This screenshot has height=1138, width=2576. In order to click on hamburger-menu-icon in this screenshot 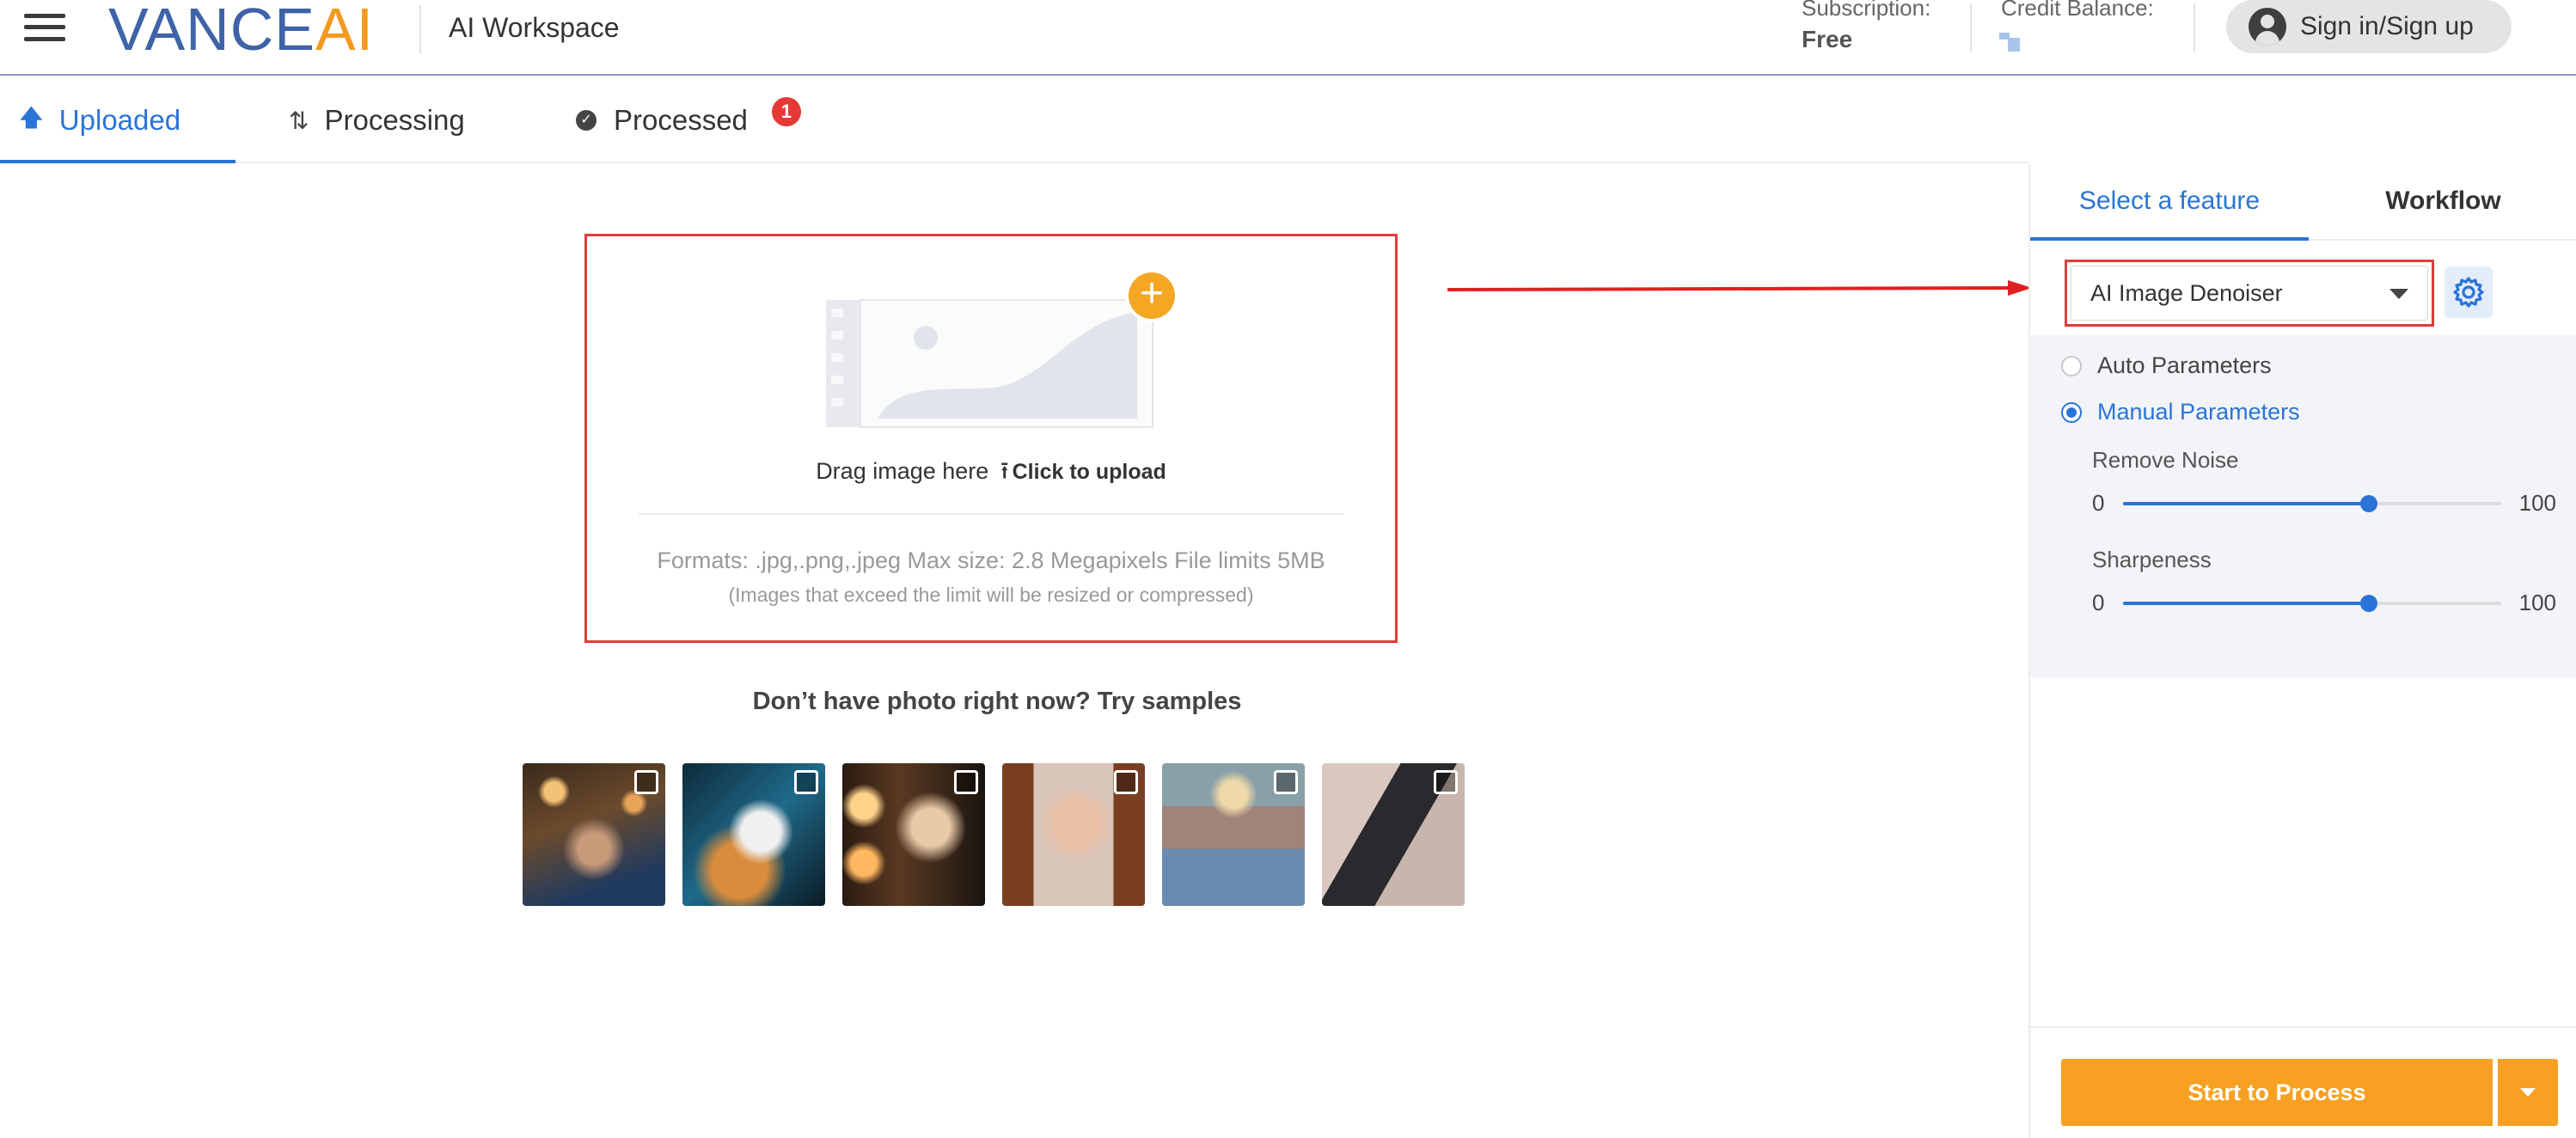, I will do `click(44, 27)`.